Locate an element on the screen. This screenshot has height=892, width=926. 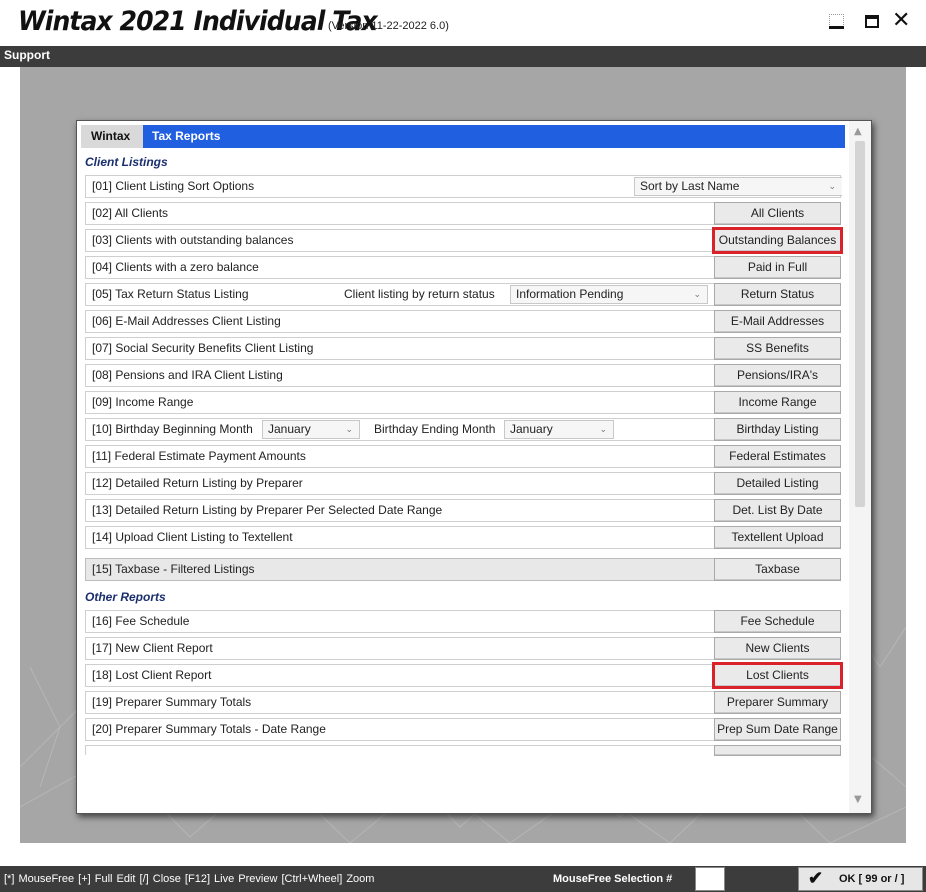
report-row-15: [15] Taxbase - Filtered Listings Taxbase is located at coordinates (463, 569).